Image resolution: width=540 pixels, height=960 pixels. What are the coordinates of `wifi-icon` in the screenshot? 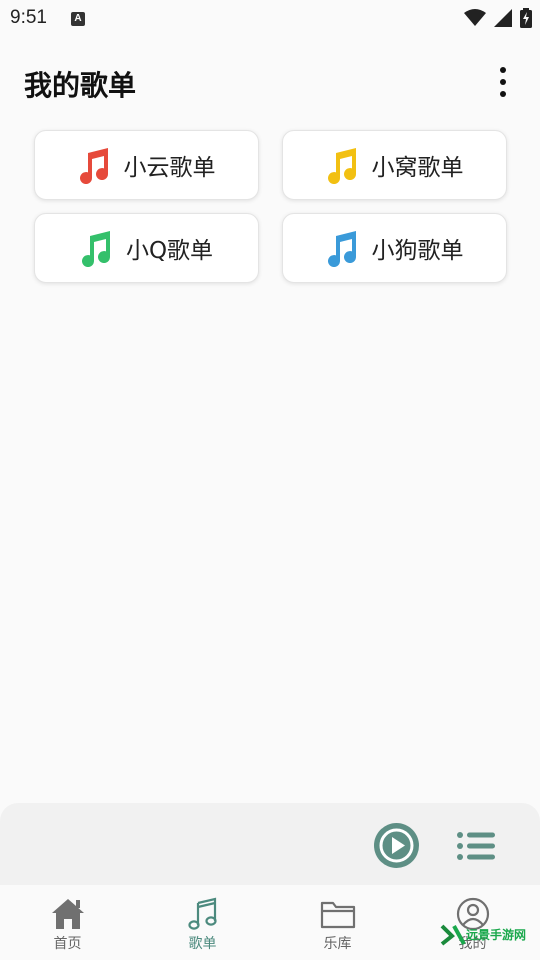 It's located at (475, 17).